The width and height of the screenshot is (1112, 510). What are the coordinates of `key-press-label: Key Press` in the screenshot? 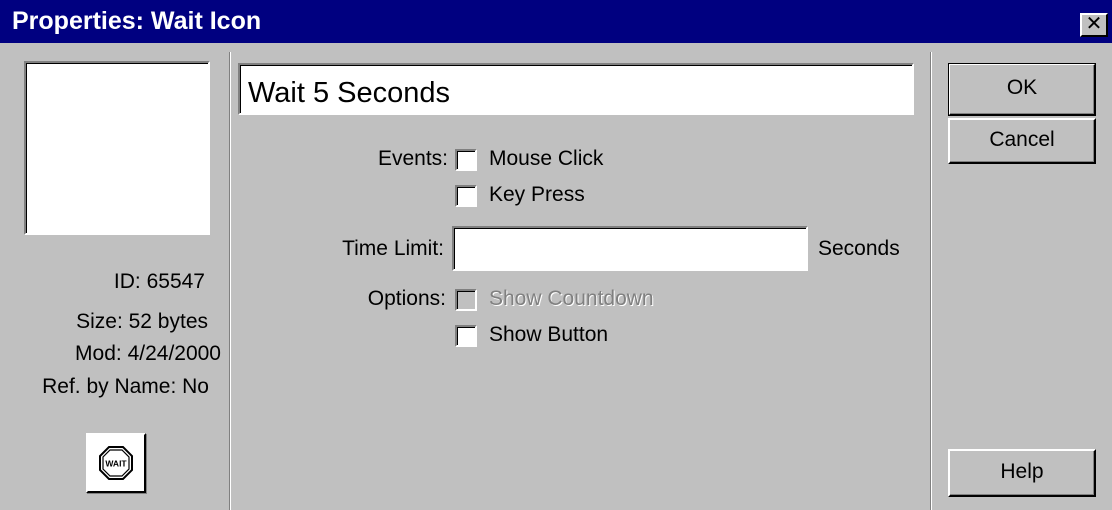 It's located at (537, 195).